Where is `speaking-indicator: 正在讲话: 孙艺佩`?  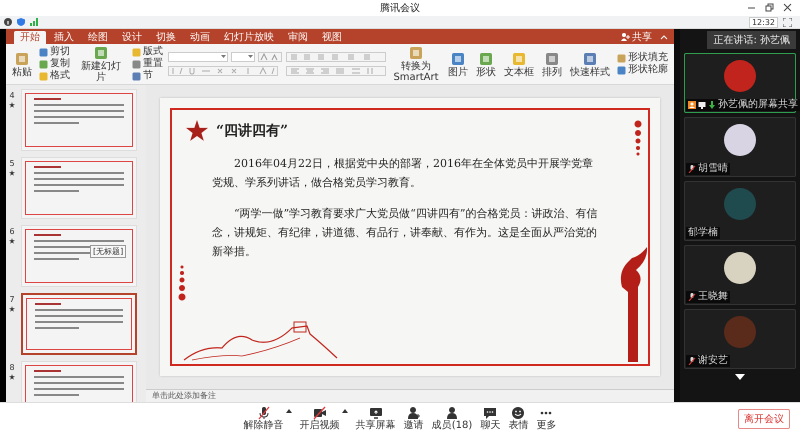 speaking-indicator: 正在讲话: 孙艺佩 is located at coordinates (751, 40).